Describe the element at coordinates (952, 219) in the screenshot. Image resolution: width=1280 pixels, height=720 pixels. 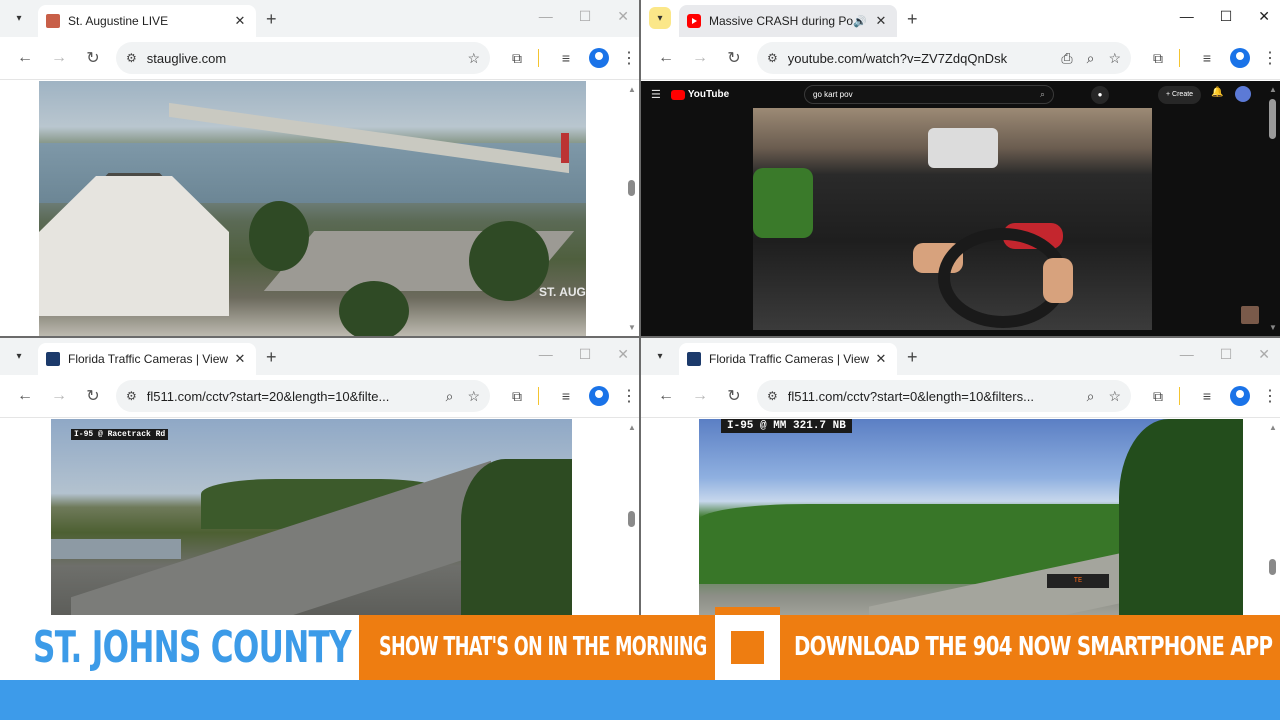
I see `video-player` at that location.